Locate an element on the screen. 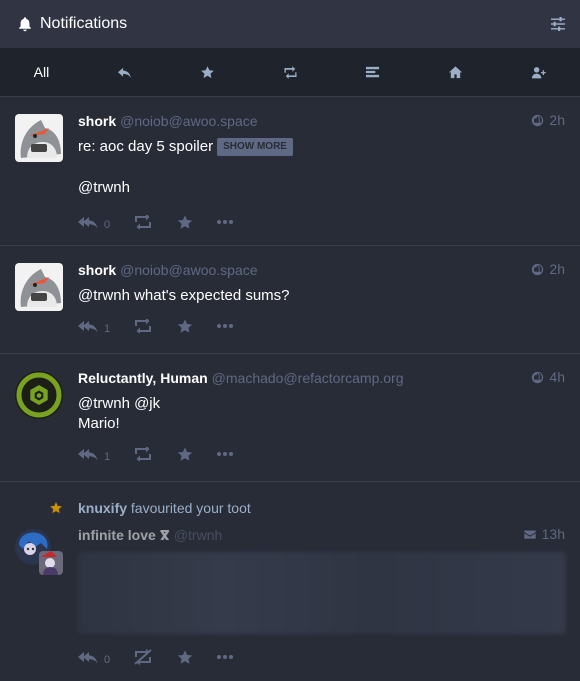  bell-icon is located at coordinates (25, 24).